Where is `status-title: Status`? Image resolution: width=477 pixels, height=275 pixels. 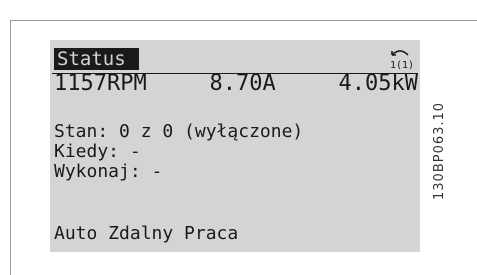
status-title: Status is located at coordinates (96, 59).